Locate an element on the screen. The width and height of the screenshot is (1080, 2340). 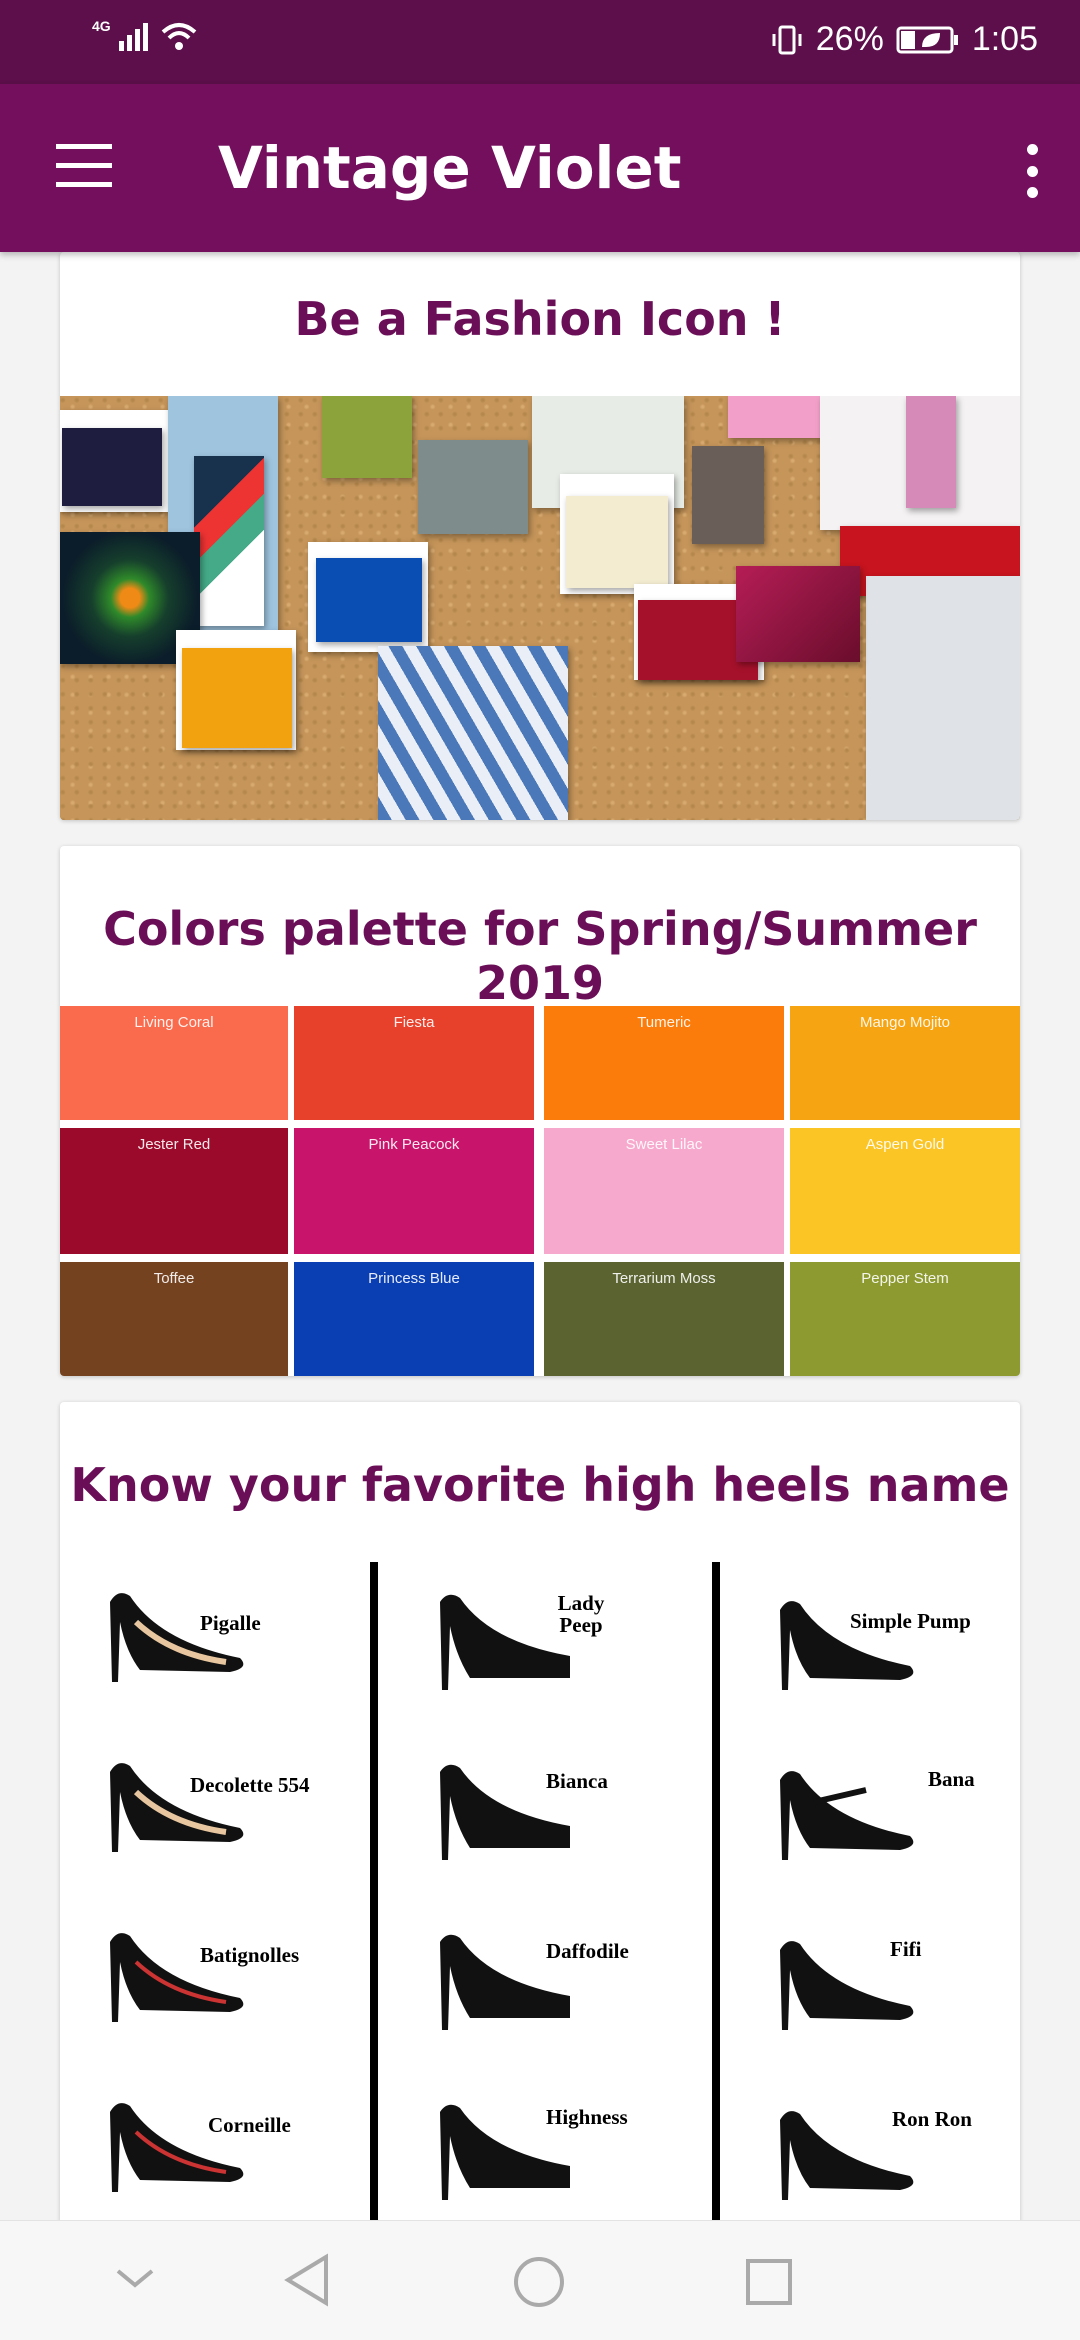
recents-square-icon is located at coordinates (769, 2282).